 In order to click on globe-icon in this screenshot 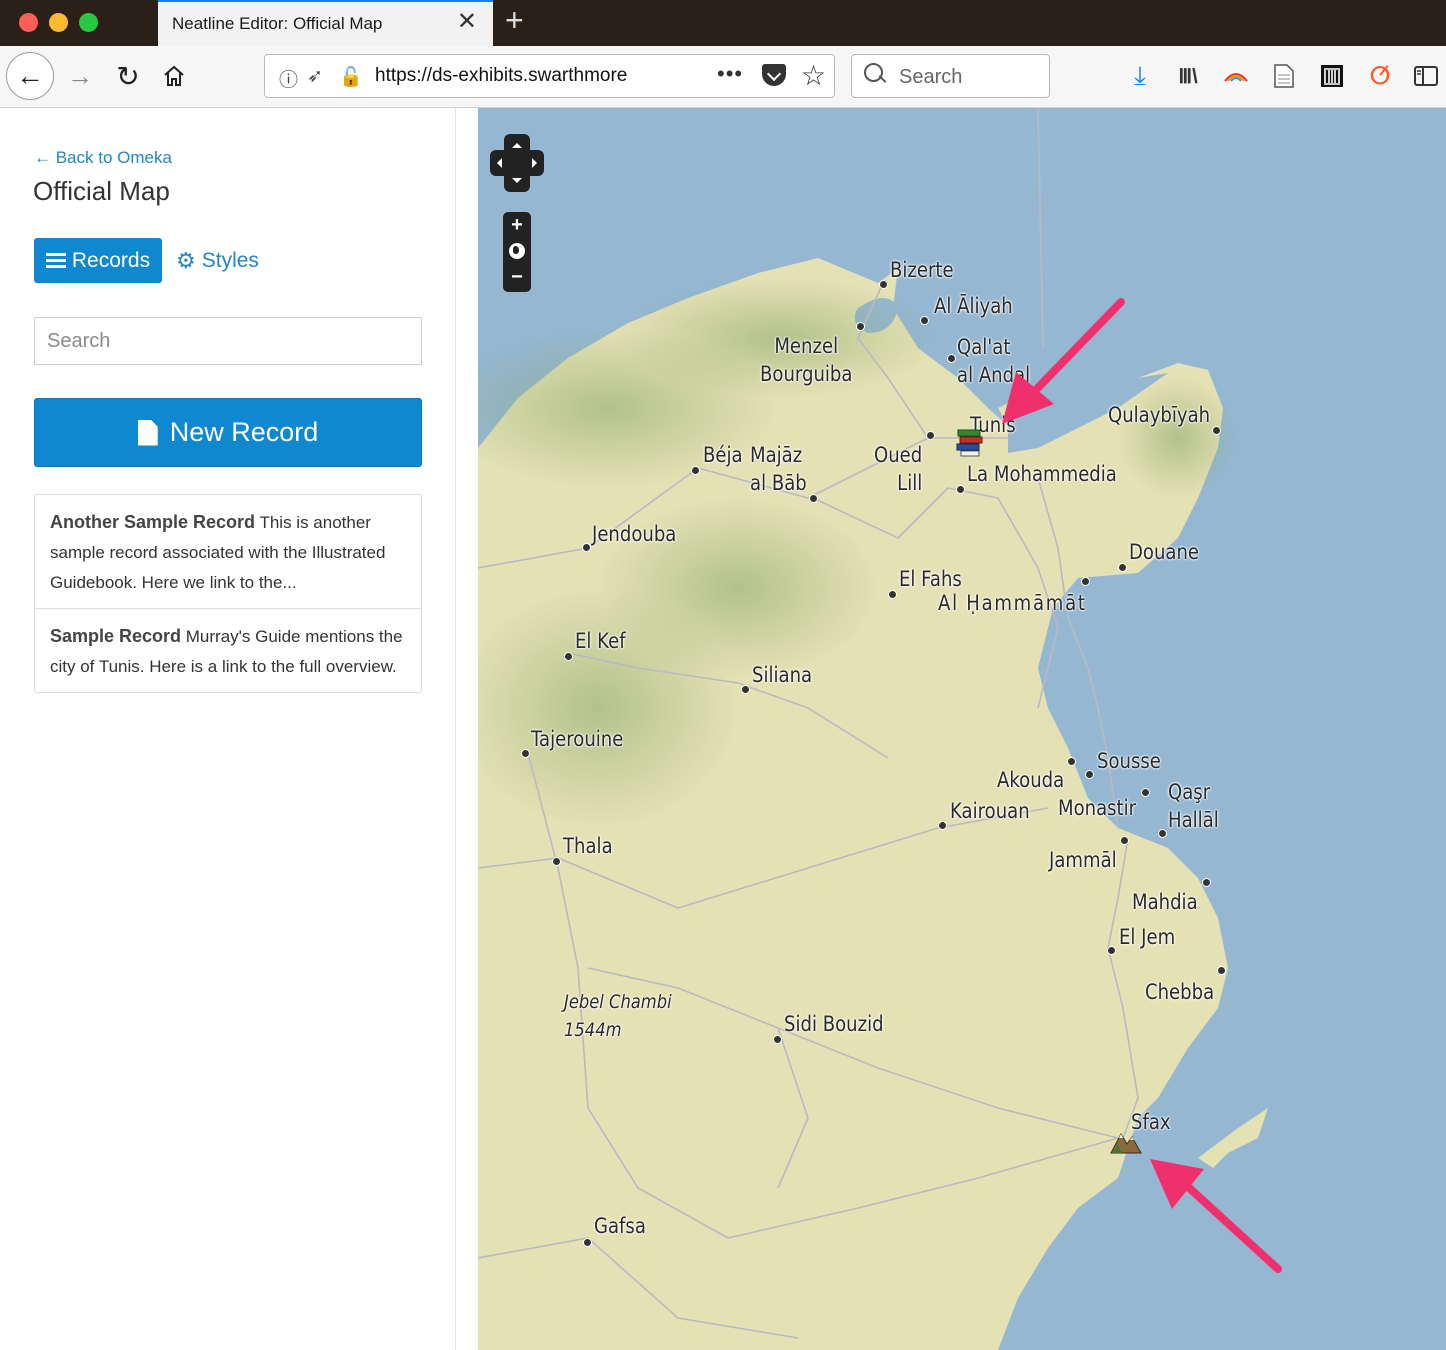, I will do `click(517, 251)`.